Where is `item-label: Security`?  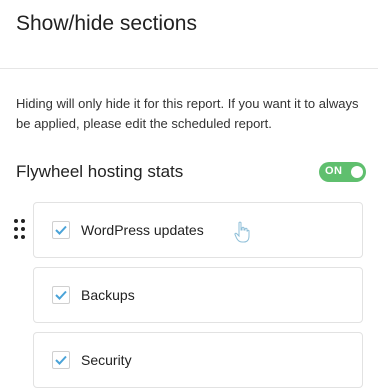
item-label: Security is located at coordinates (106, 360).